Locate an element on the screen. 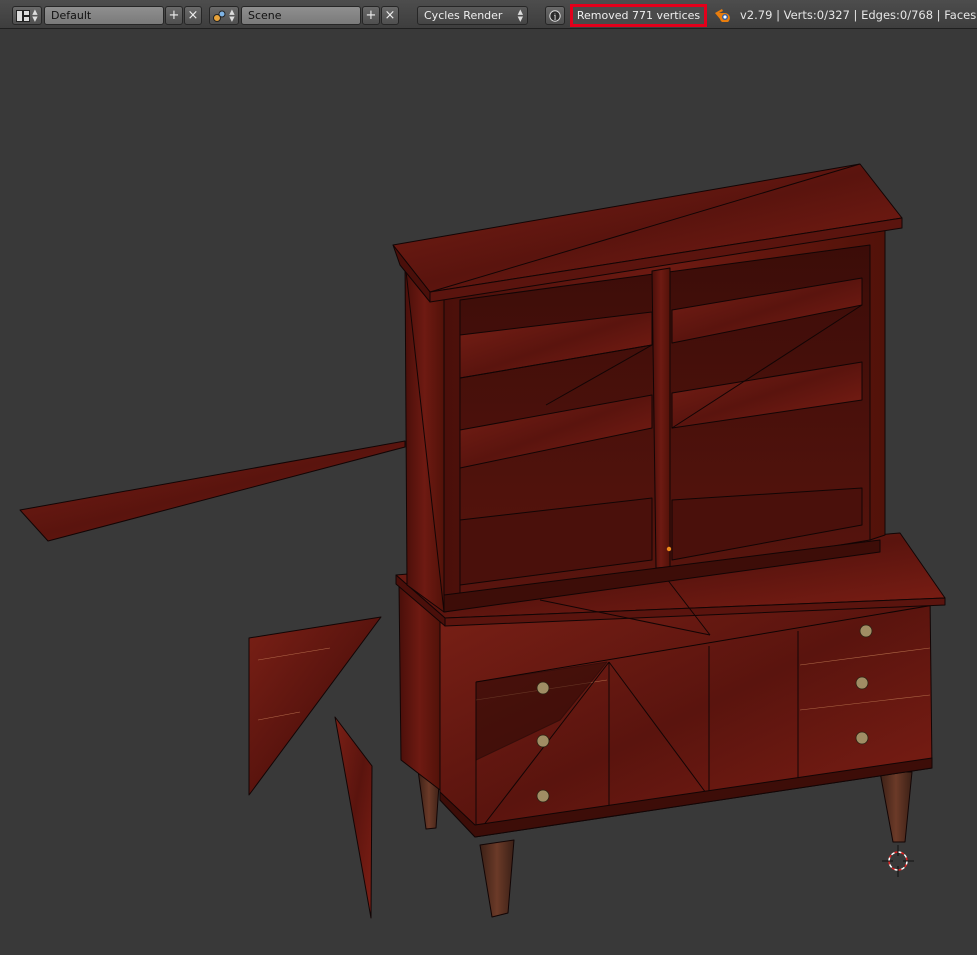  report-message: Removed 771 vertices is located at coordinates (638, 15).